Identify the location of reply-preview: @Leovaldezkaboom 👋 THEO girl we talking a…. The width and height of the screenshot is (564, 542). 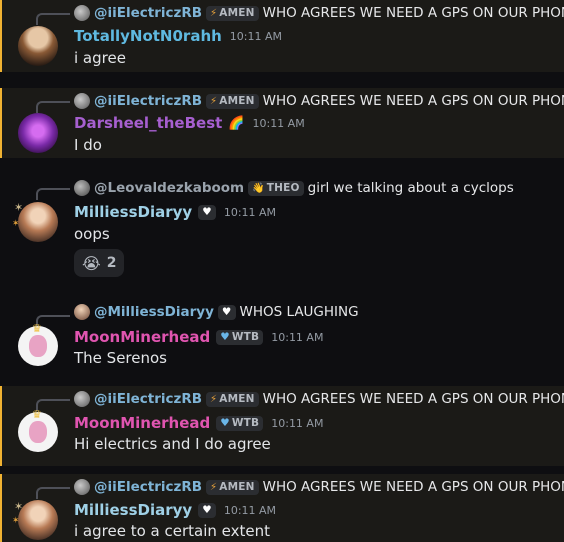
(294, 188).